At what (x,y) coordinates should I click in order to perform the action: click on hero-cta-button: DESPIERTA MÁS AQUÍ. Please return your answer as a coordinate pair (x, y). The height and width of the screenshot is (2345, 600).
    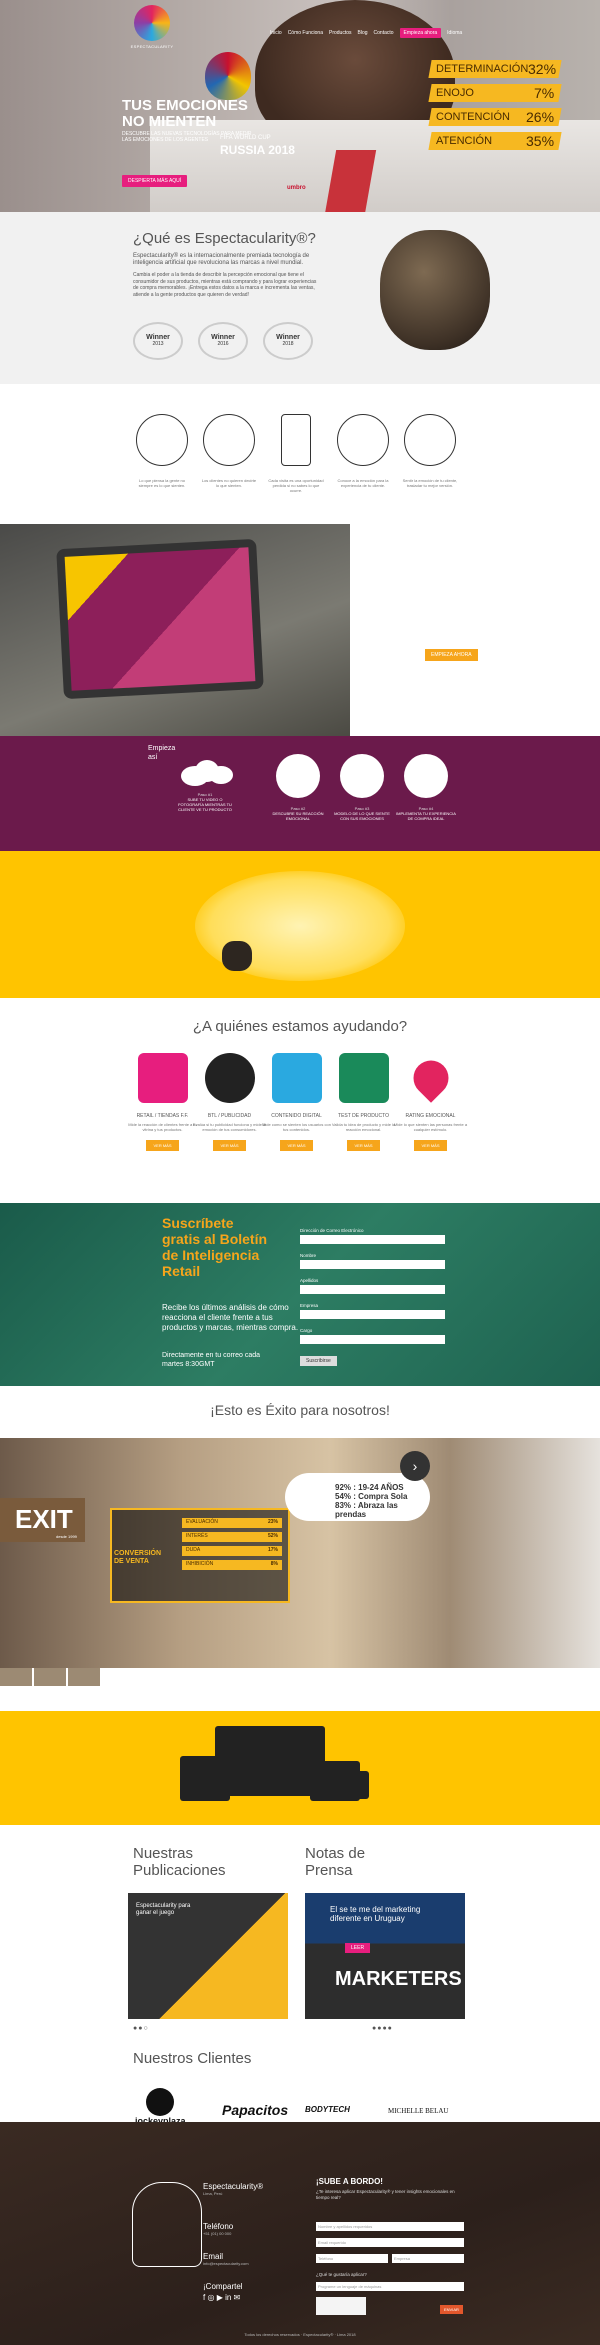
    Looking at the image, I should click on (155, 181).